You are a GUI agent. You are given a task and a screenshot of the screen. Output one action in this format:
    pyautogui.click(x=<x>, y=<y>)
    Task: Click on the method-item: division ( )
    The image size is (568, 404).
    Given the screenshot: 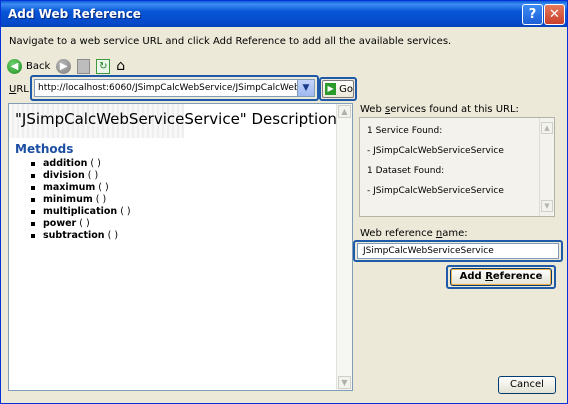 What is the action you would take?
    pyautogui.click(x=81, y=176)
    